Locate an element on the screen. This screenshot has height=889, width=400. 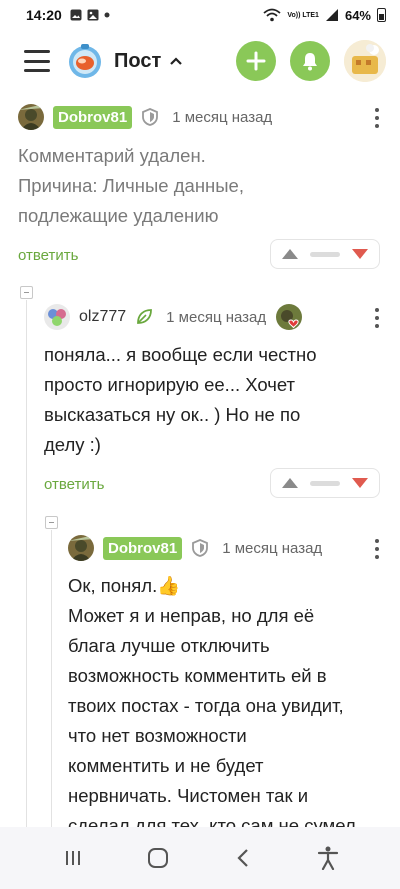
status-icons is located at coordinates (90, 15).